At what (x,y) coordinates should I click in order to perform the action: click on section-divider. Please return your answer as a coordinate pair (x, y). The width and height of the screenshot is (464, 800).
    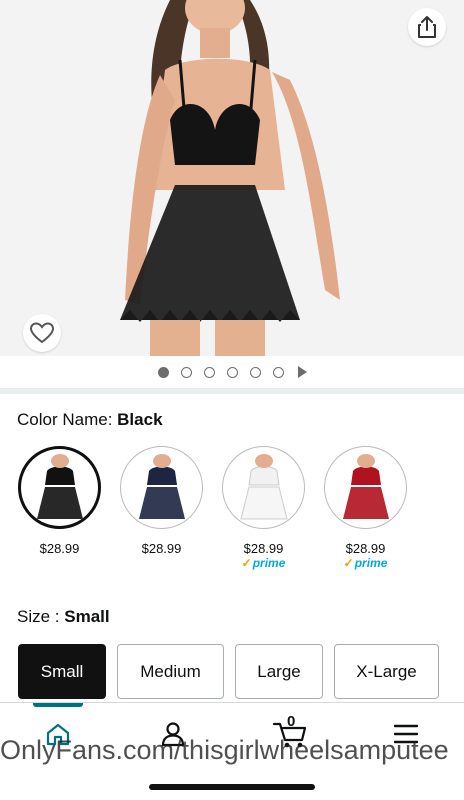
    Looking at the image, I should click on (232, 391).